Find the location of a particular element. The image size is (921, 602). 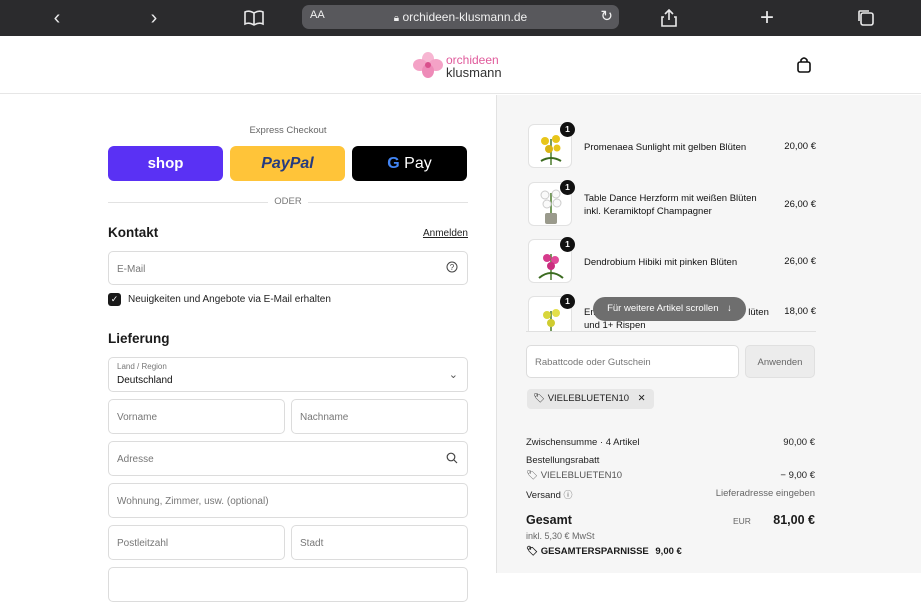

address-field: Adresse is located at coordinates (288, 458).